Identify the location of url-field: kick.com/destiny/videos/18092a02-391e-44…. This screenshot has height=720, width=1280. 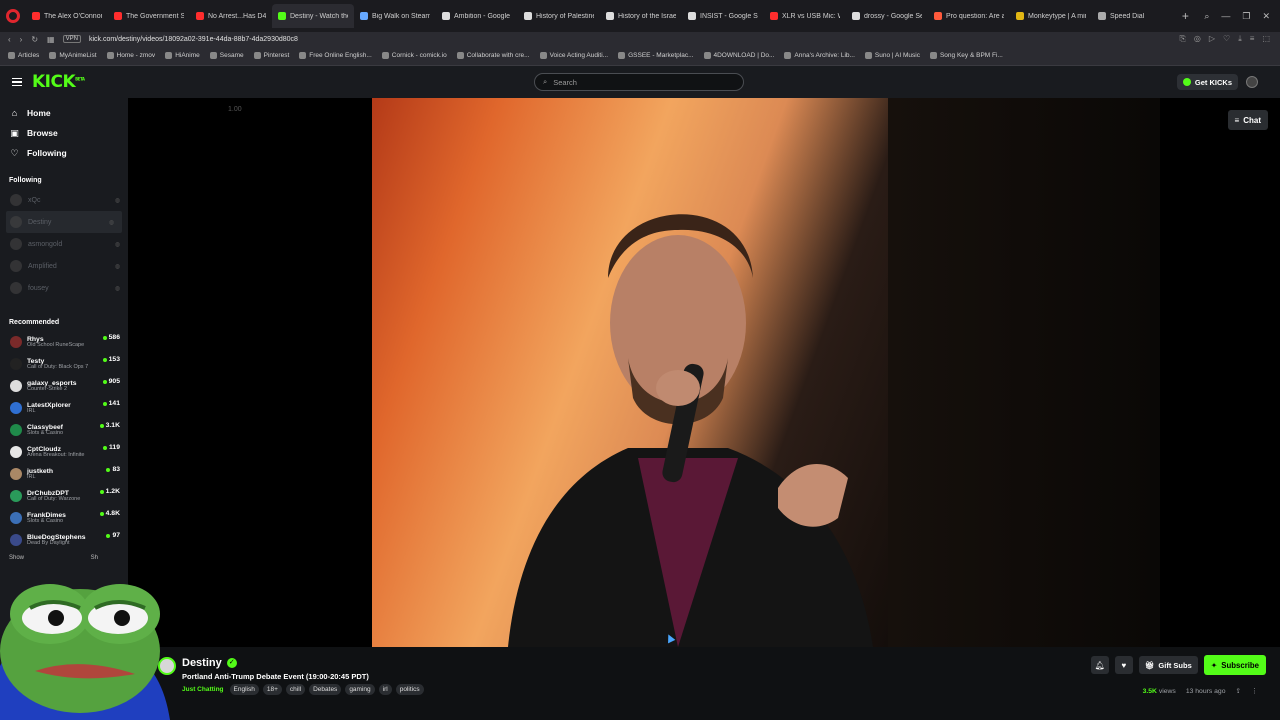
(634, 39).